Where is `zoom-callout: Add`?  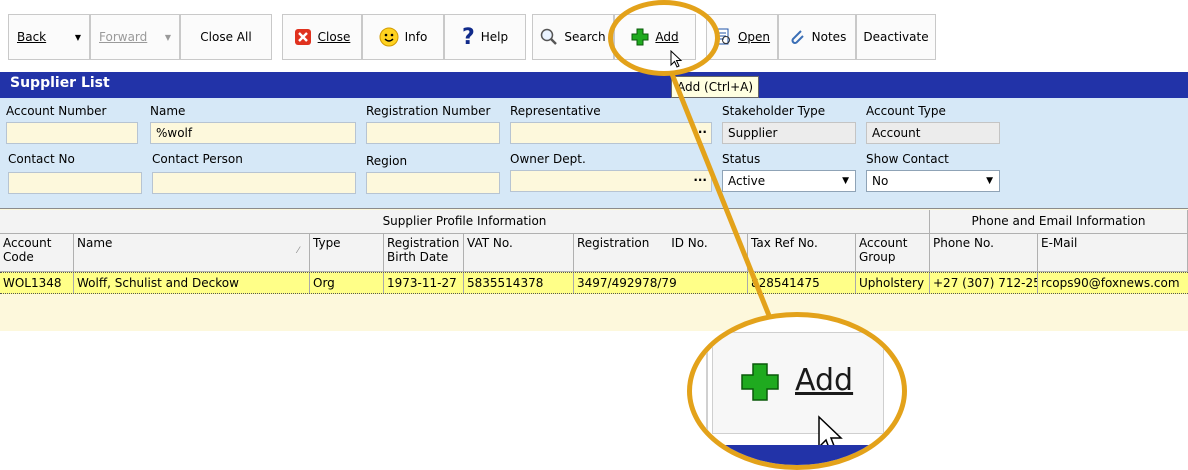
zoom-callout: Add is located at coordinates (797, 391).